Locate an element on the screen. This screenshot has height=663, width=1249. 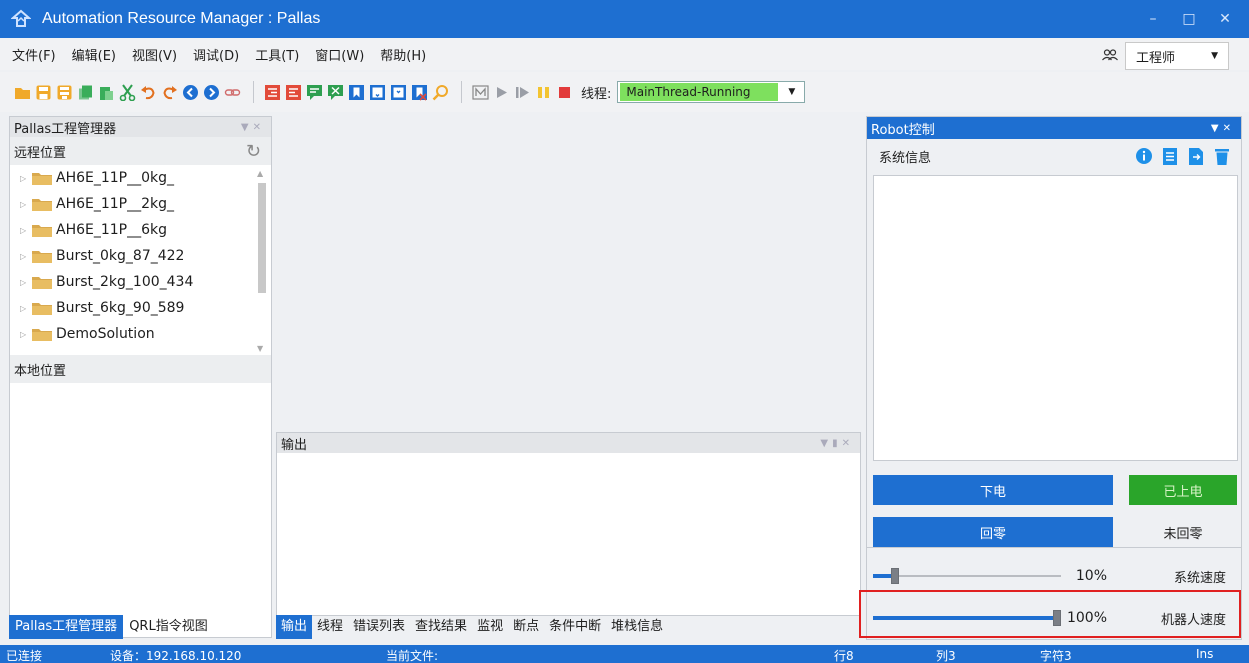
menu-view: 视图(V) is located at coordinates (154, 54).